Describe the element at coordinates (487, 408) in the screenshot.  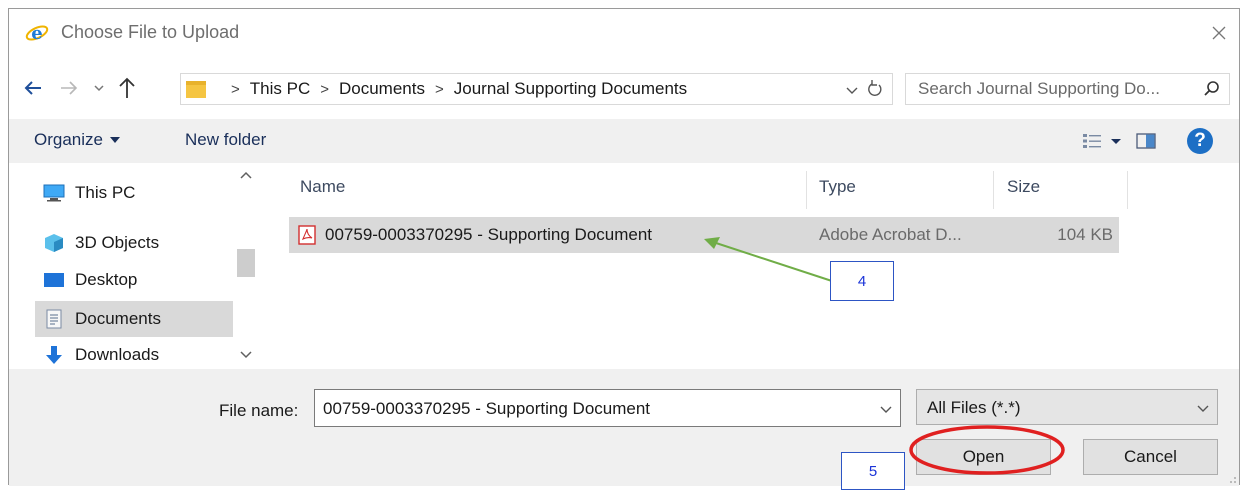
I see `file-name-value: 00759-0003370295 - Supporting Document` at that location.